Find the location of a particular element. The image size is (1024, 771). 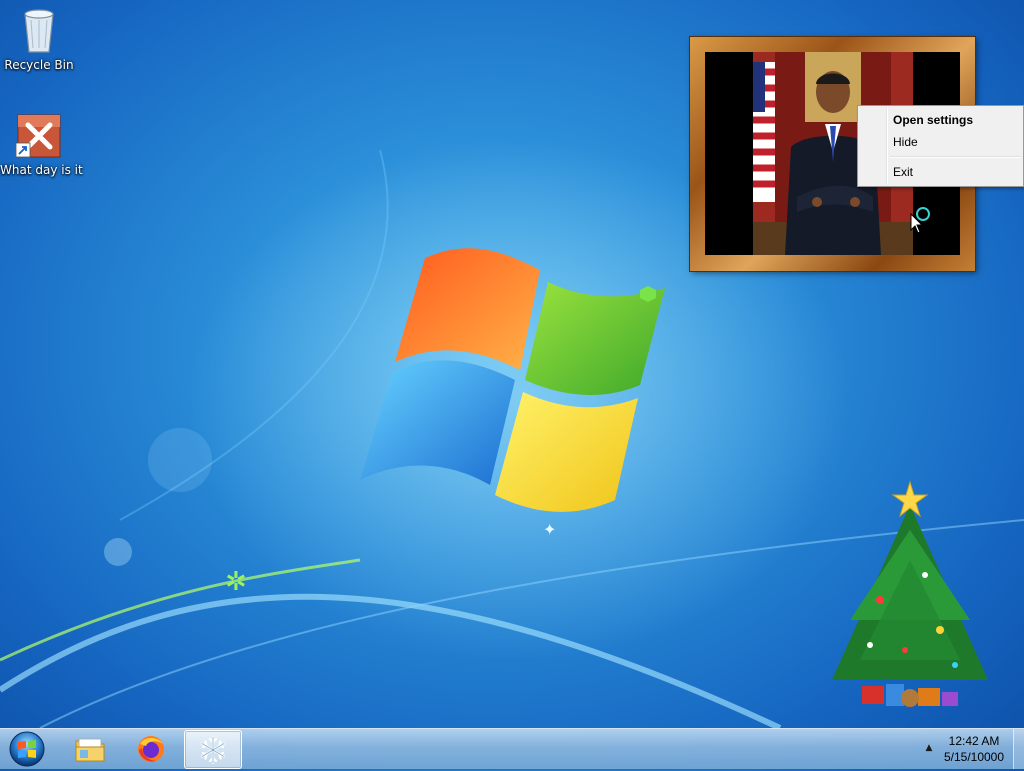

taskbar-snowflake-app-button is located at coordinates (213, 749).